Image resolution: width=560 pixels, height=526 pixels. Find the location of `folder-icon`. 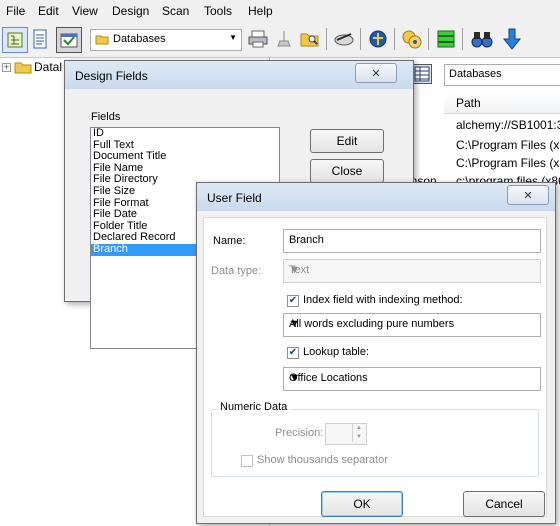

folder-icon is located at coordinates (23, 68).